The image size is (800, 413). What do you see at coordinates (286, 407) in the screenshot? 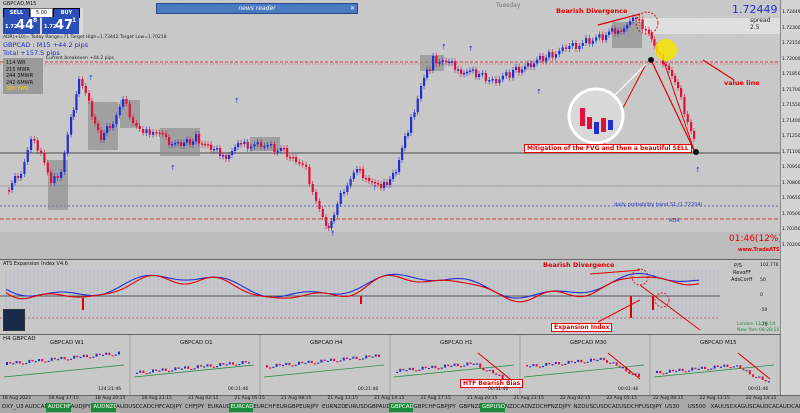
I see `symbol-tab: EURGBP` at bounding box center [286, 407].